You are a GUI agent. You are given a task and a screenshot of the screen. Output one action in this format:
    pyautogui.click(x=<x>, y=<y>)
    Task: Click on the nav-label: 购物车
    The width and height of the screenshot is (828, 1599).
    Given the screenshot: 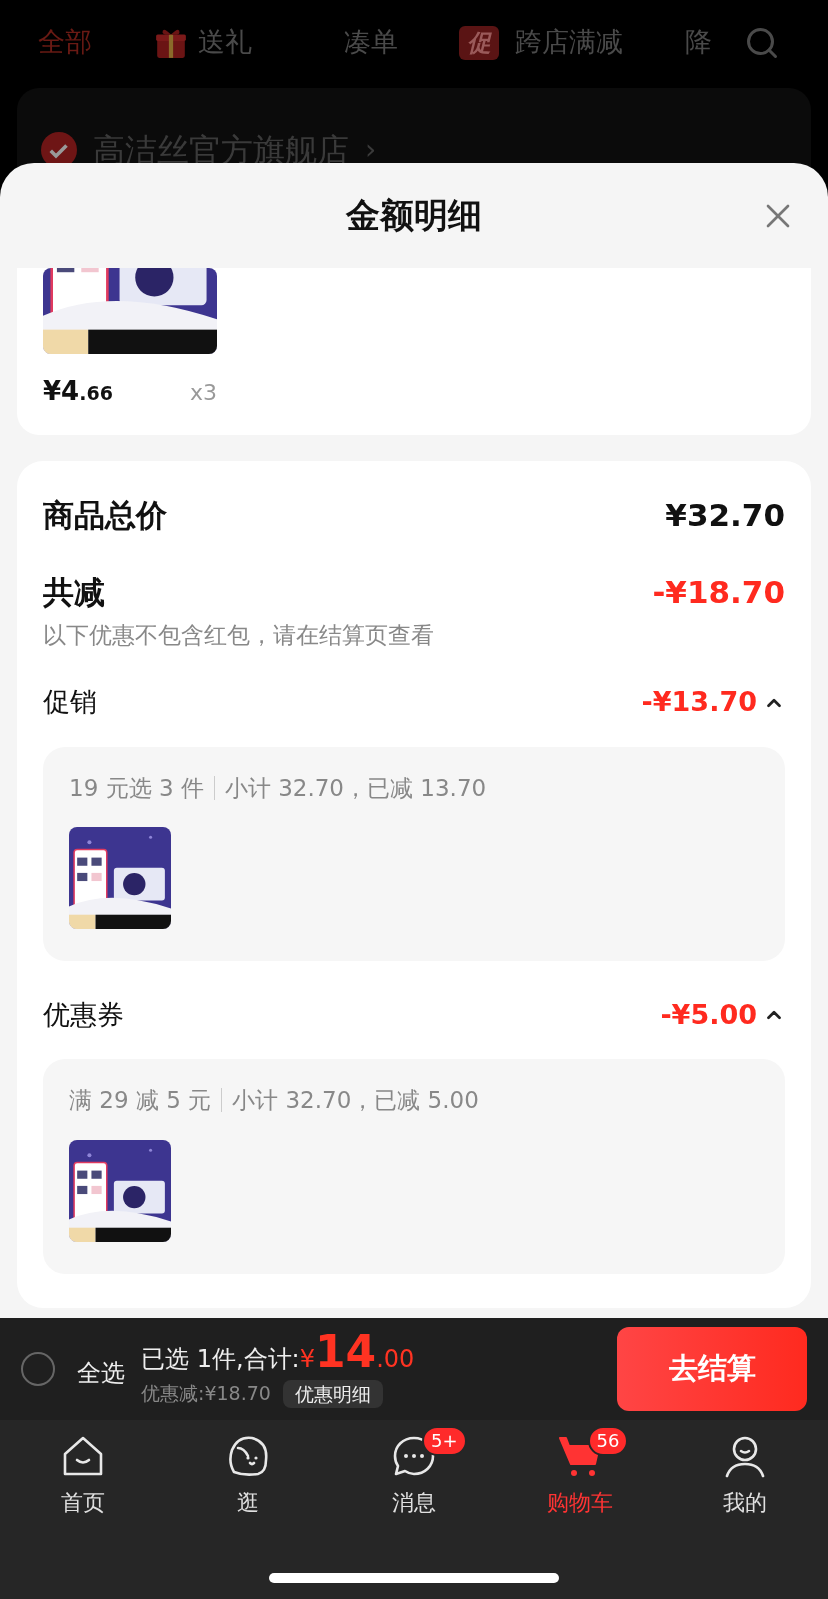 What is the action you would take?
    pyautogui.click(x=579, y=1503)
    